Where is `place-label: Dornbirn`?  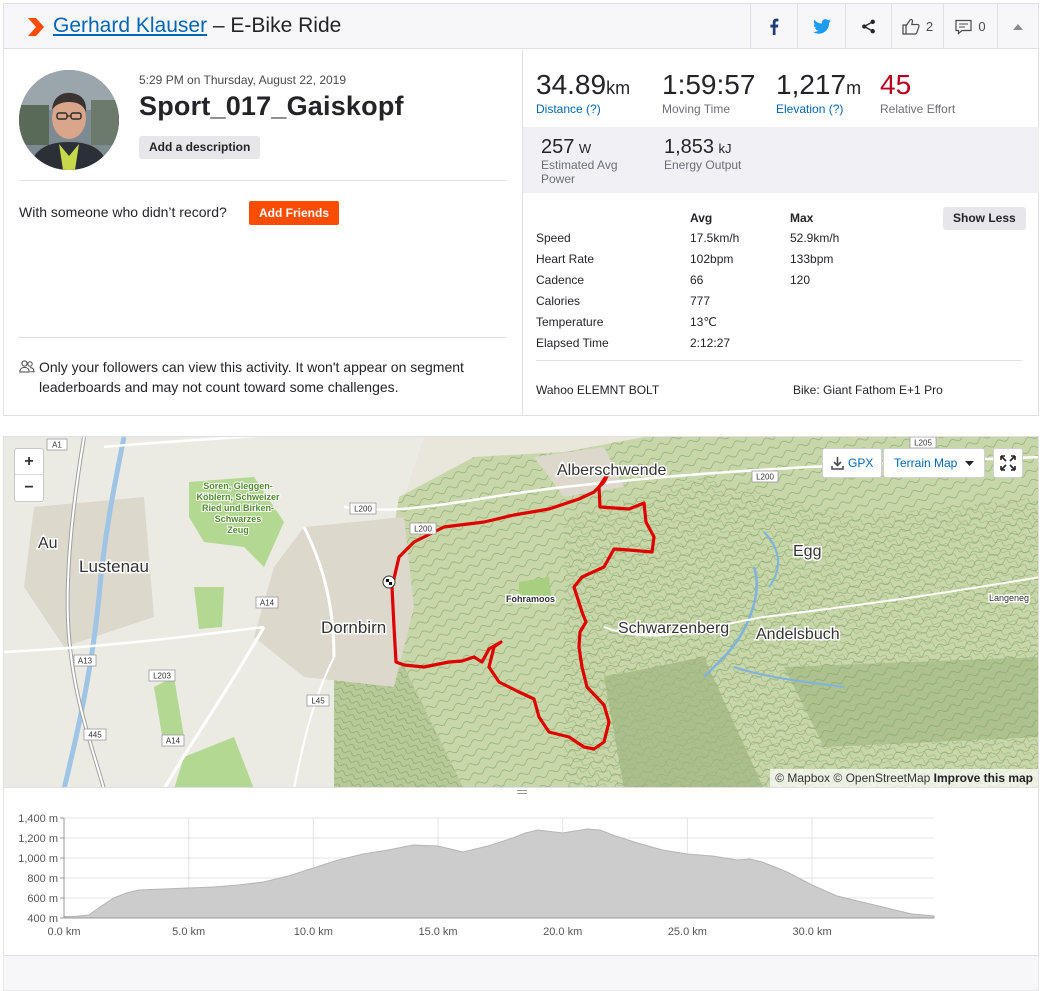
place-label: Dornbirn is located at coordinates (353, 627).